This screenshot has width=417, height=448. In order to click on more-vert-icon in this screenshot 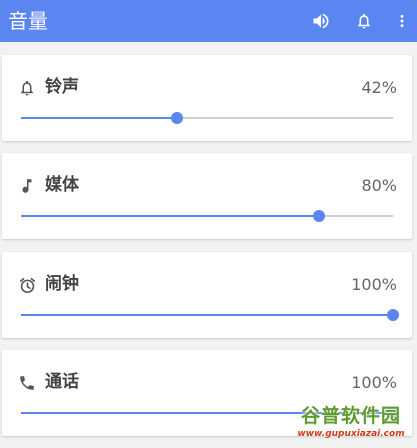, I will do `click(402, 21)`.